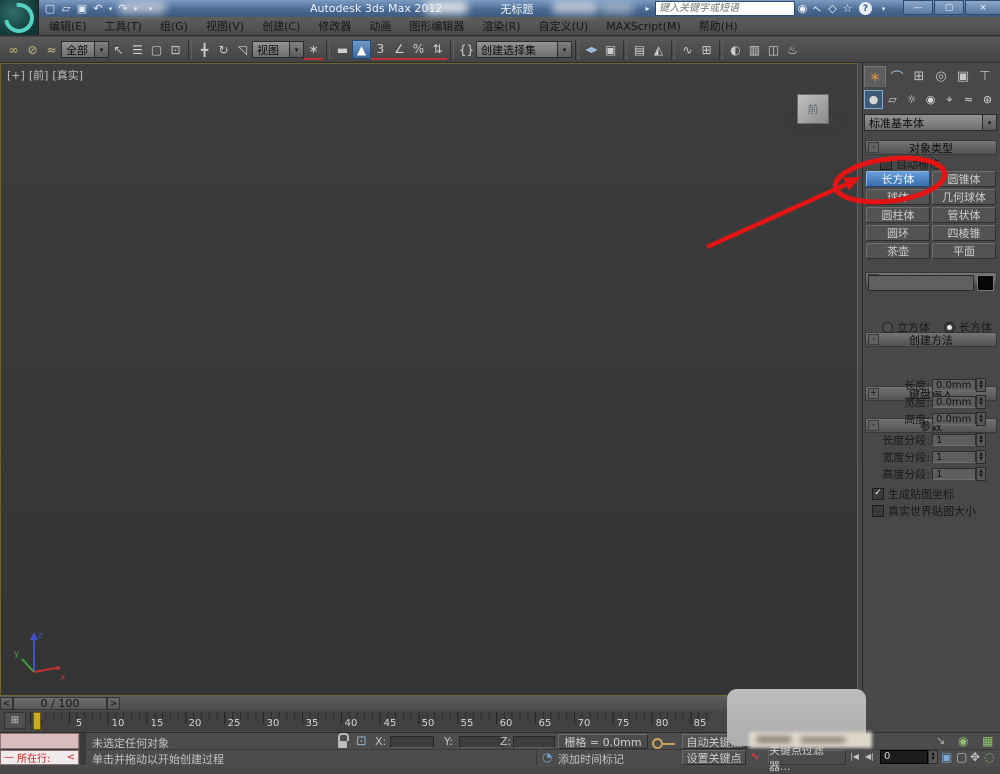 The height and width of the screenshot is (774, 1000). What do you see at coordinates (725, 8) in the screenshot?
I see `search-input` at bounding box center [725, 8].